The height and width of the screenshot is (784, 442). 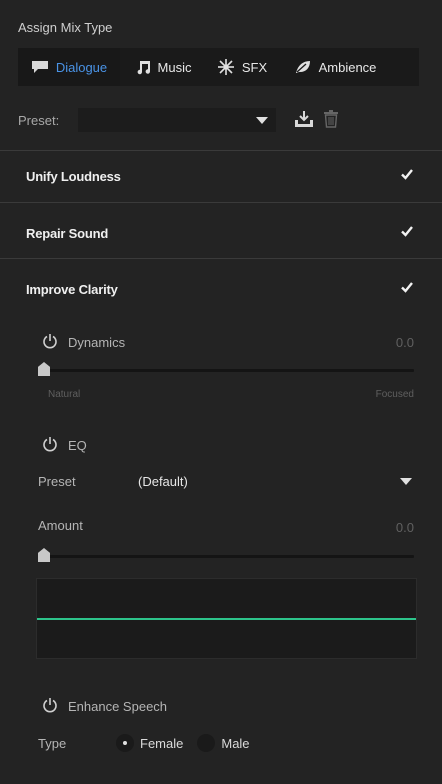 I want to click on eq-amount-label: Amount, so click(x=60, y=525).